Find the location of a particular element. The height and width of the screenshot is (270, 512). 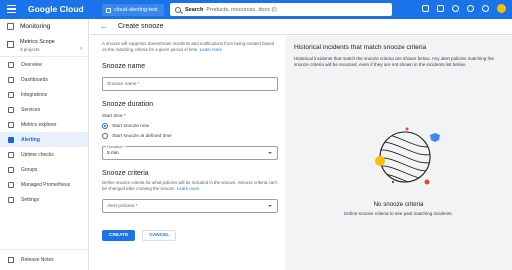

project-name: cloud-alerting-test is located at coordinates (136, 10).